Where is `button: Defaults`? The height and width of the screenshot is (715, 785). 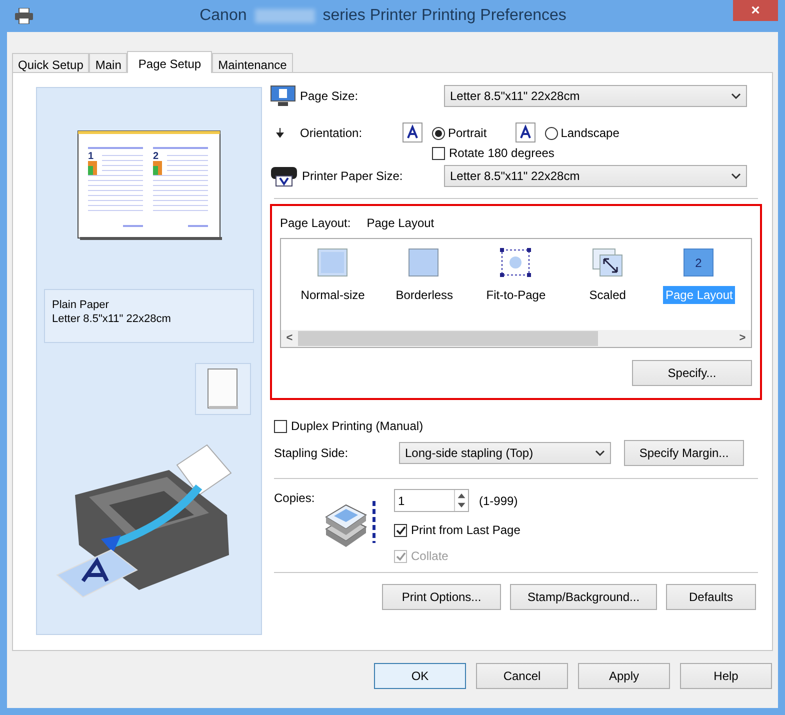
button: Defaults is located at coordinates (711, 597).